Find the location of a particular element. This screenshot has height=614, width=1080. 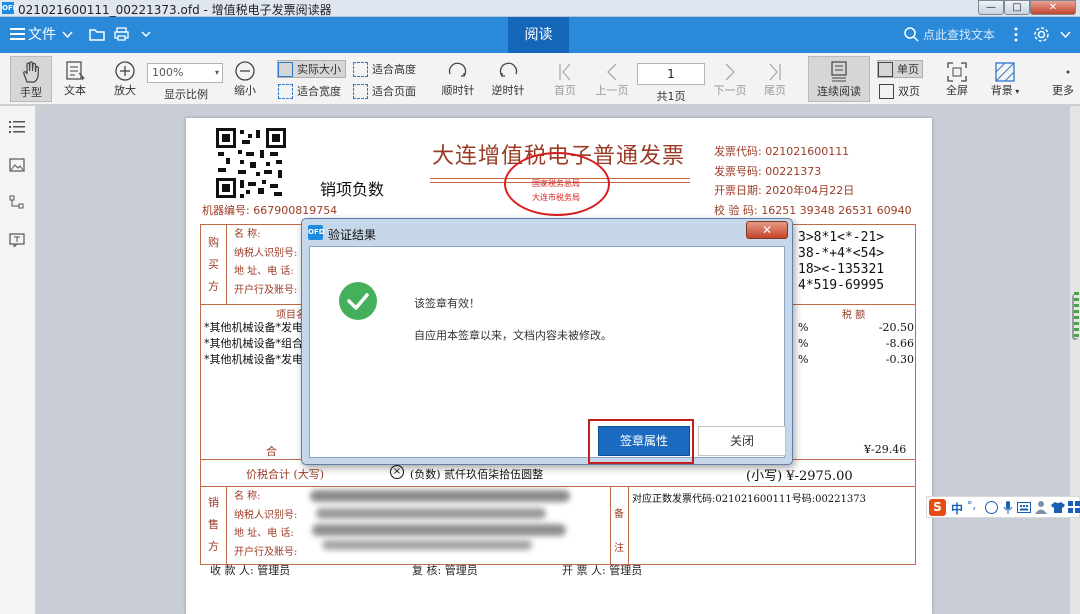

minimize-button: — is located at coordinates (991, 7).